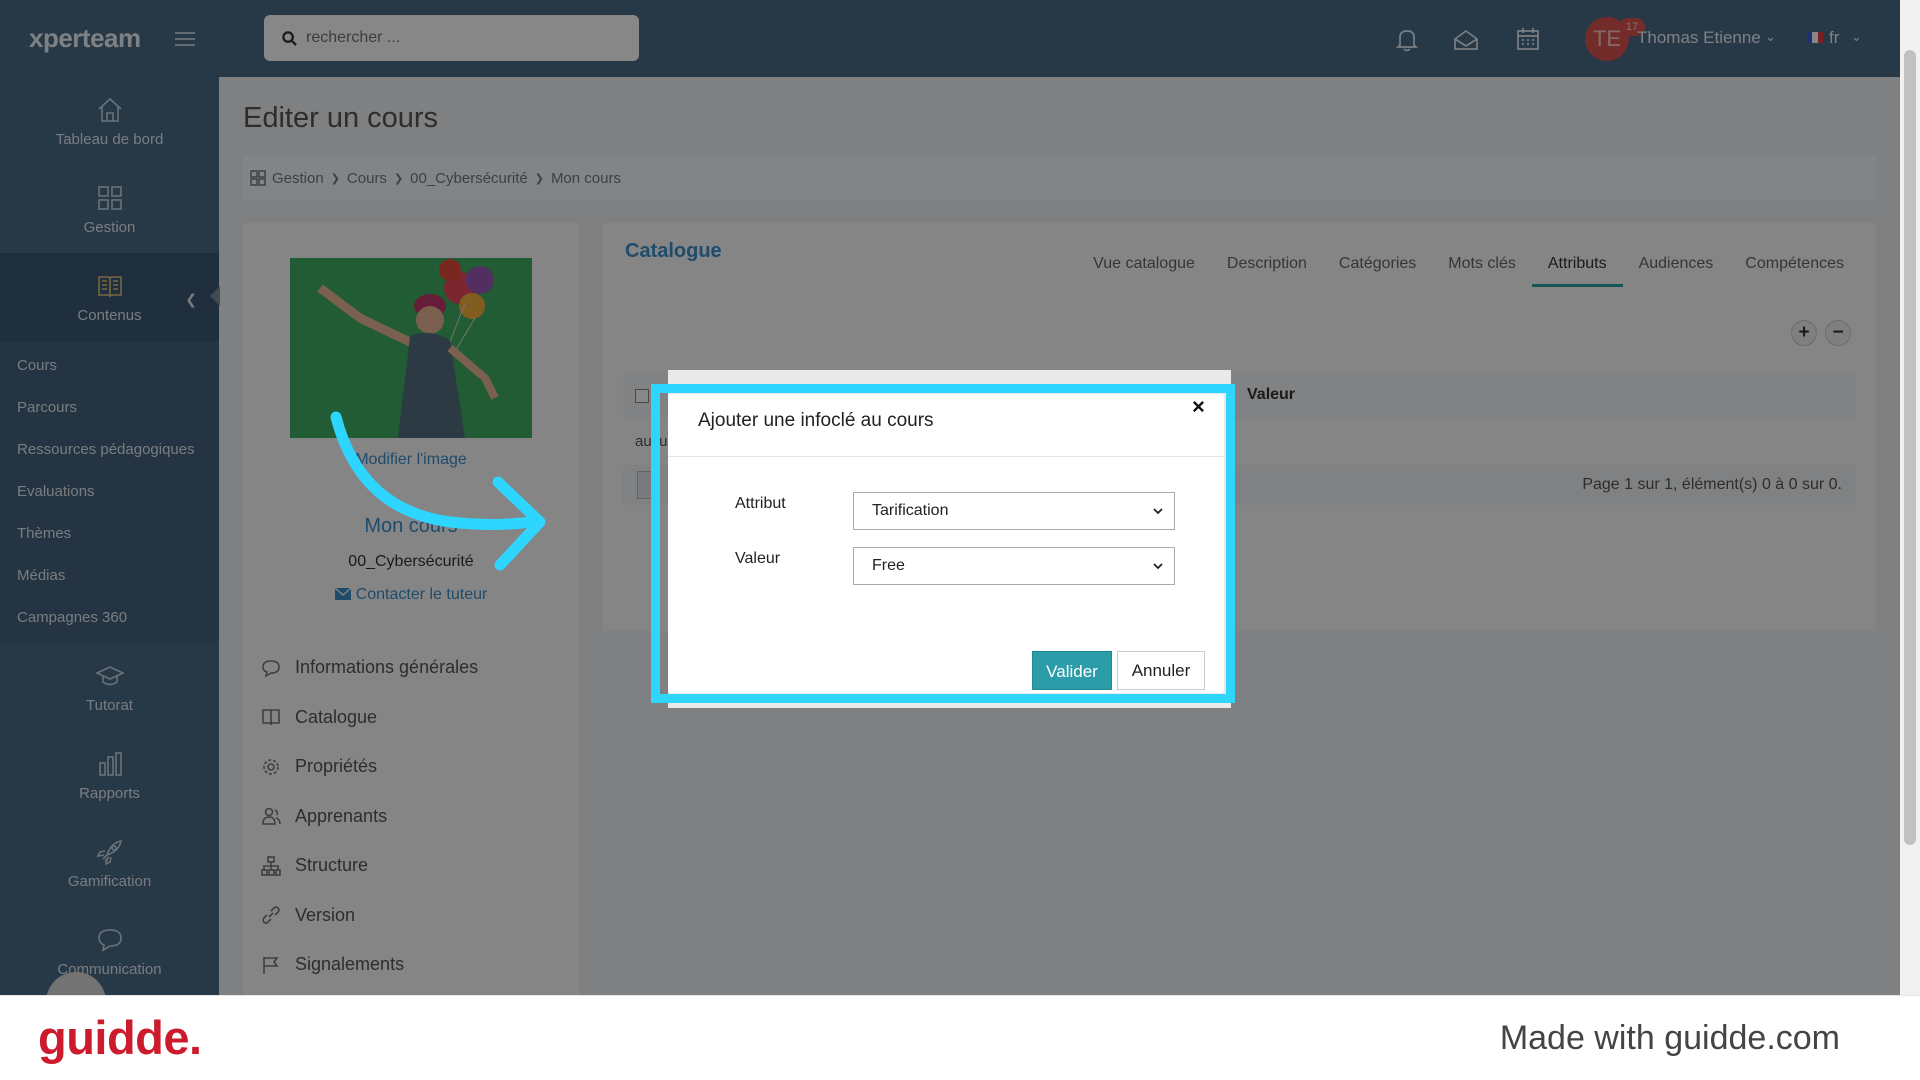  I want to click on tutorial-highlight-box, so click(943, 543).